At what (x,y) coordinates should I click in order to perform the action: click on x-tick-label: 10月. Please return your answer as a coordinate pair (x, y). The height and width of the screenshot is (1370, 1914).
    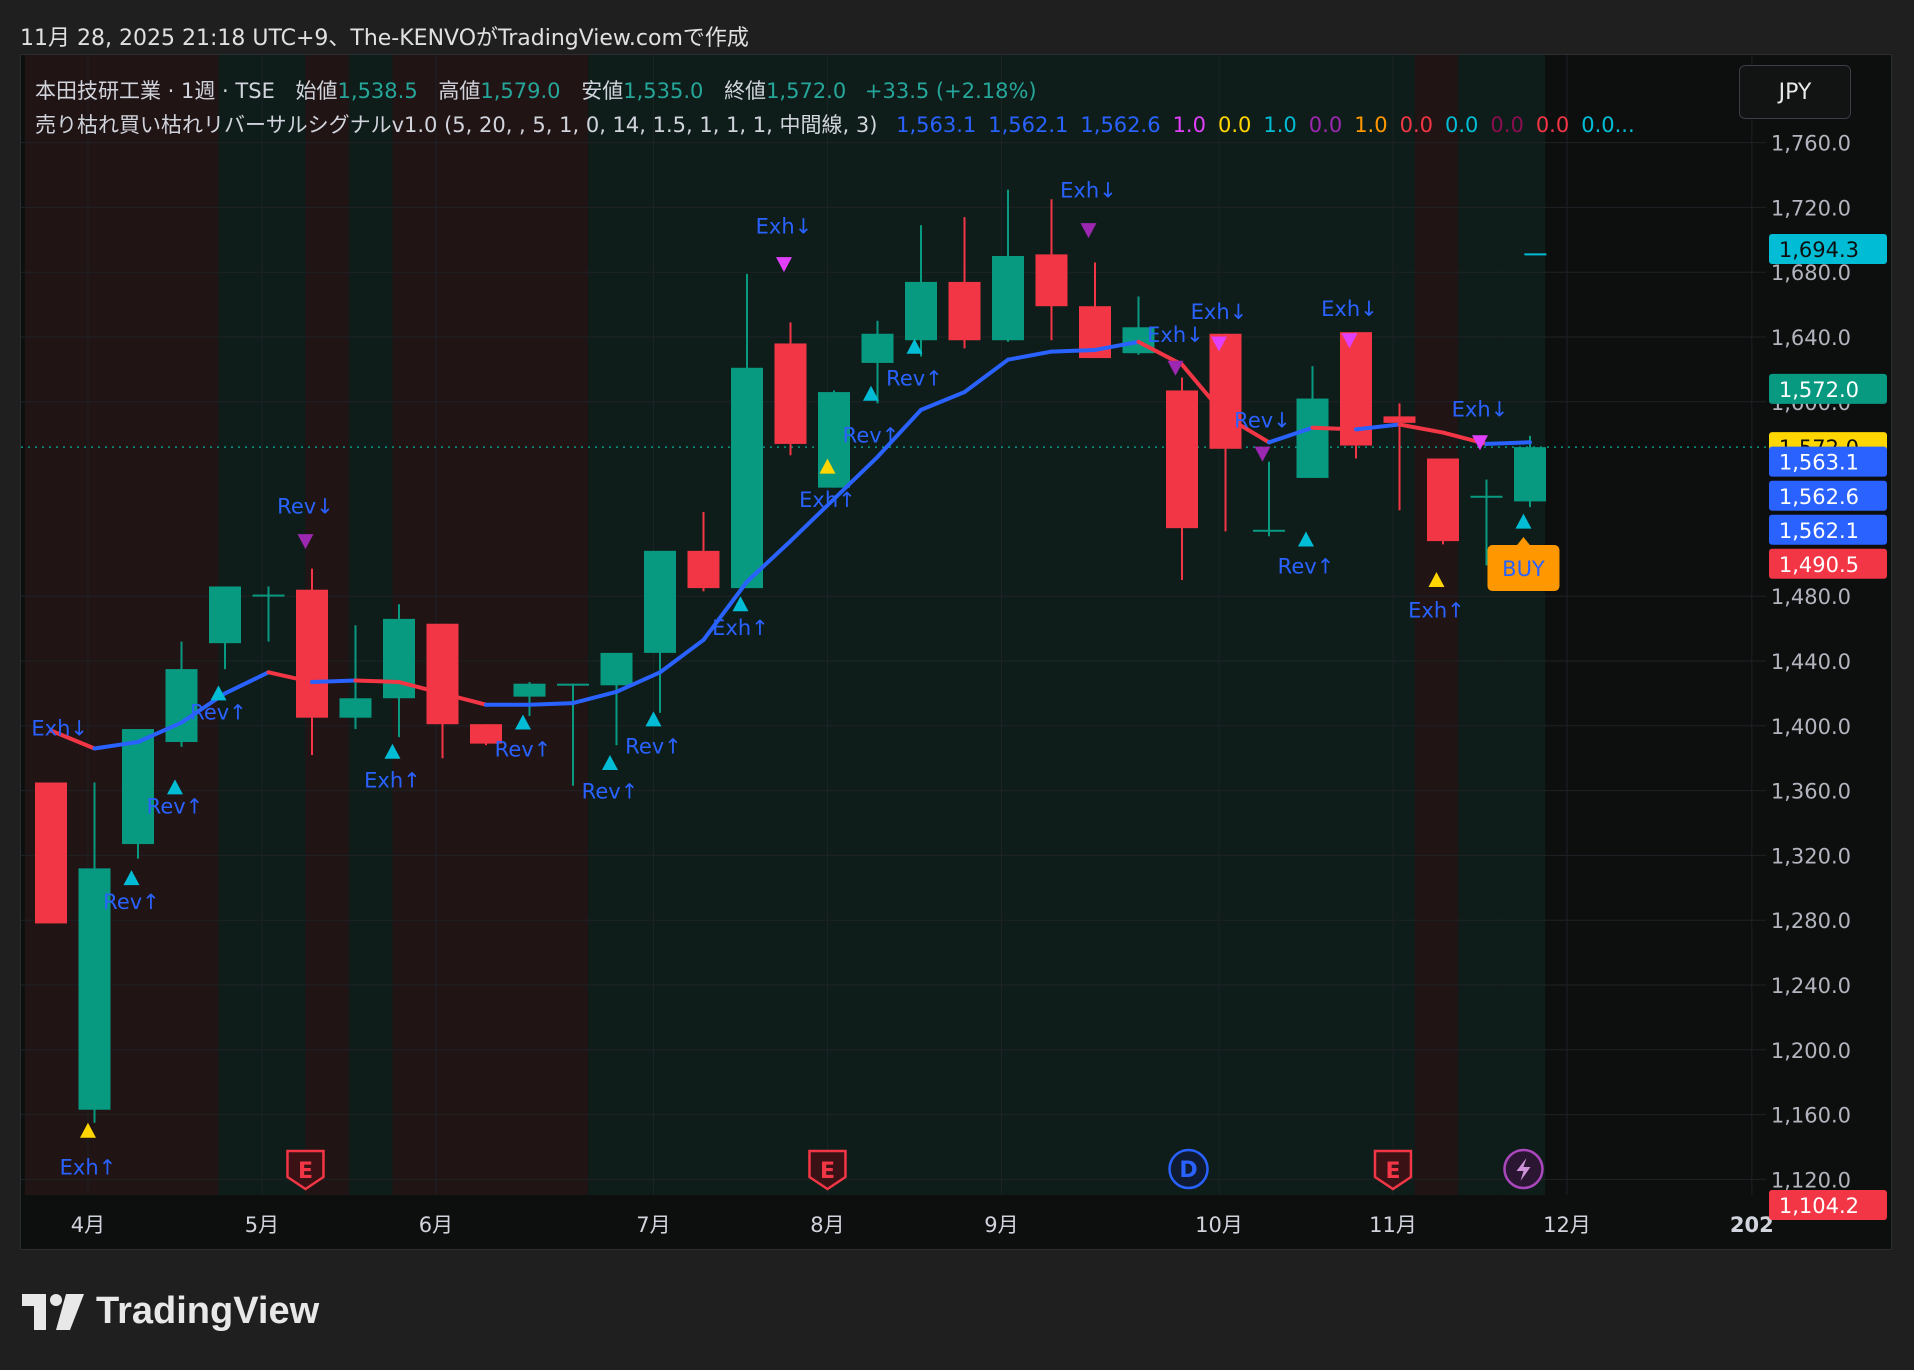
    Looking at the image, I should click on (1219, 1225).